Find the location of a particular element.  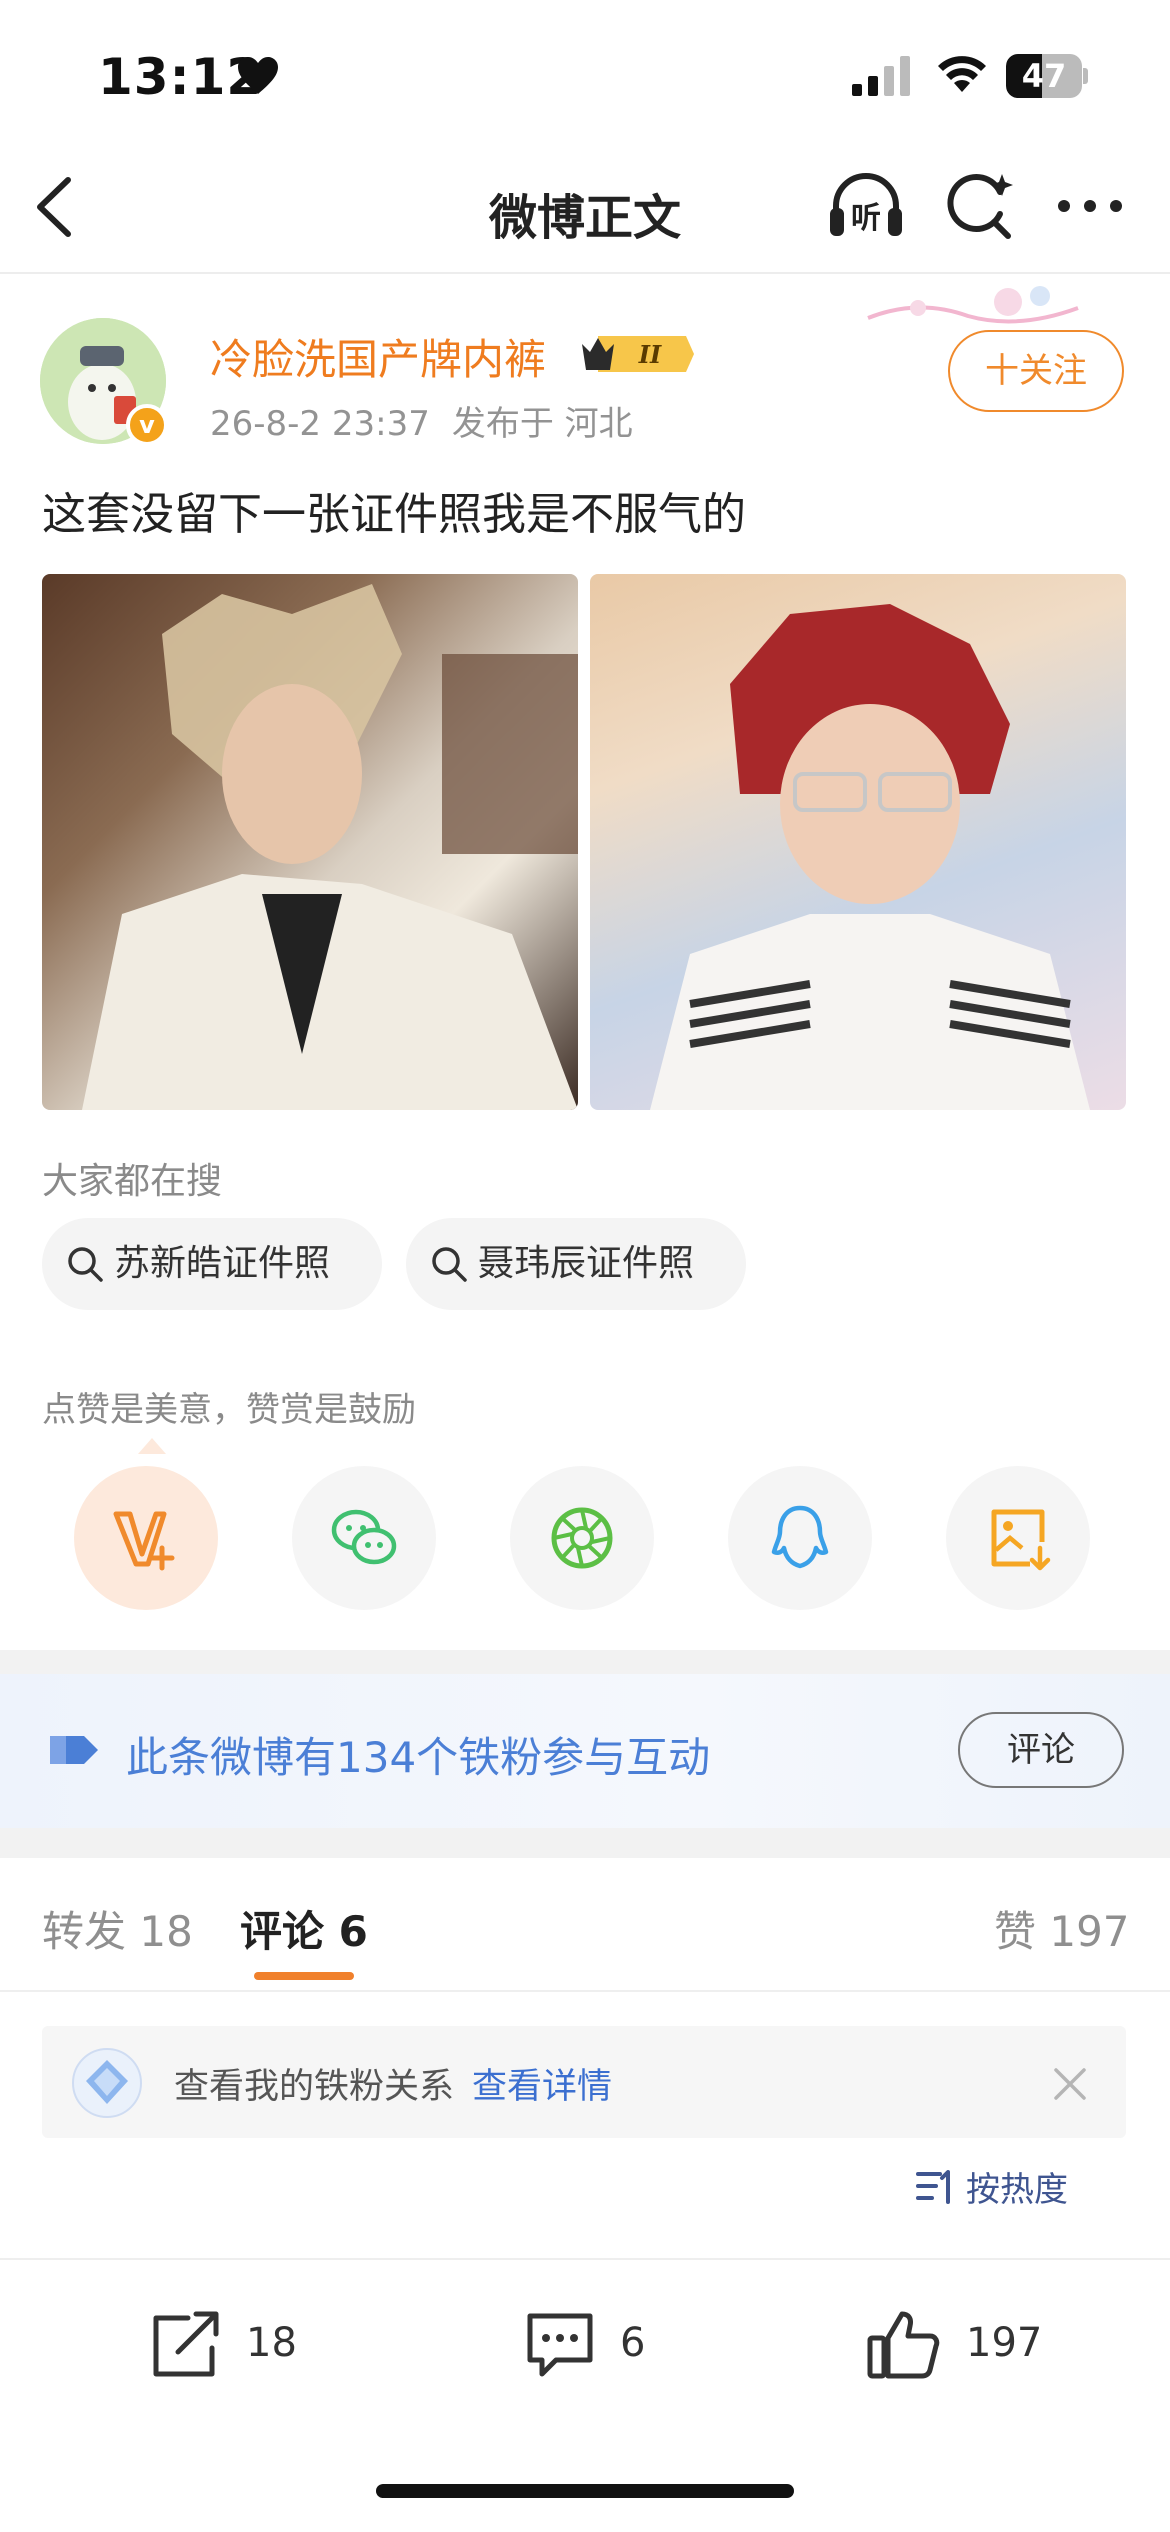

search-chip-label: 聂玮辰证件照 is located at coordinates (586, 1263).